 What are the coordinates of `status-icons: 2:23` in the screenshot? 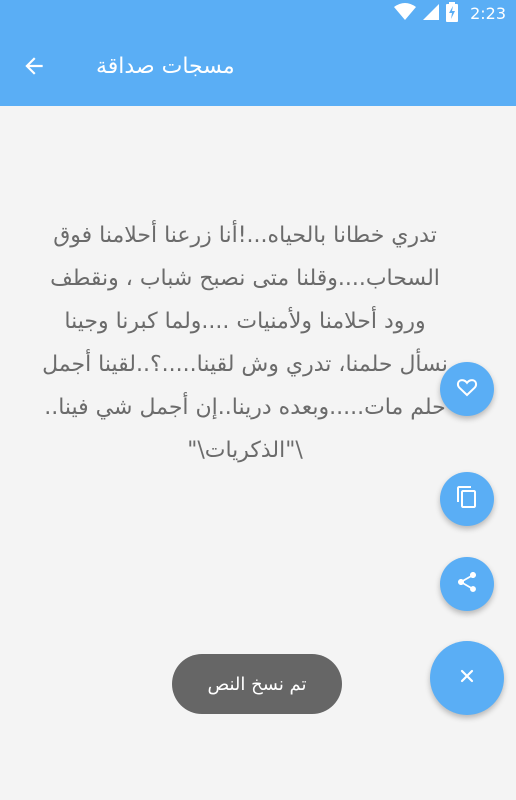 It's located at (450, 14).